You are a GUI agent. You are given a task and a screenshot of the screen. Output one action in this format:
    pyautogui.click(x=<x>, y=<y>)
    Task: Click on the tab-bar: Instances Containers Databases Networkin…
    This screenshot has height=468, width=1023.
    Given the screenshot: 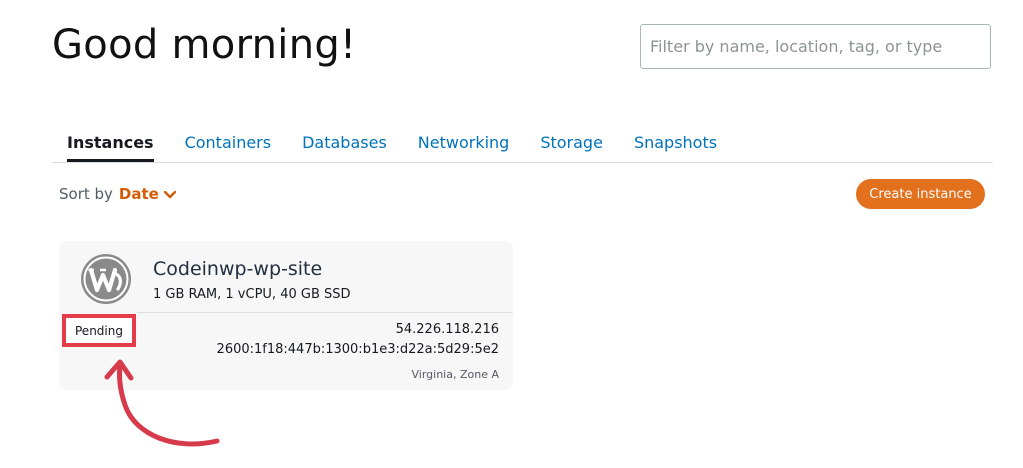 What is the action you would take?
    pyautogui.click(x=522, y=142)
    